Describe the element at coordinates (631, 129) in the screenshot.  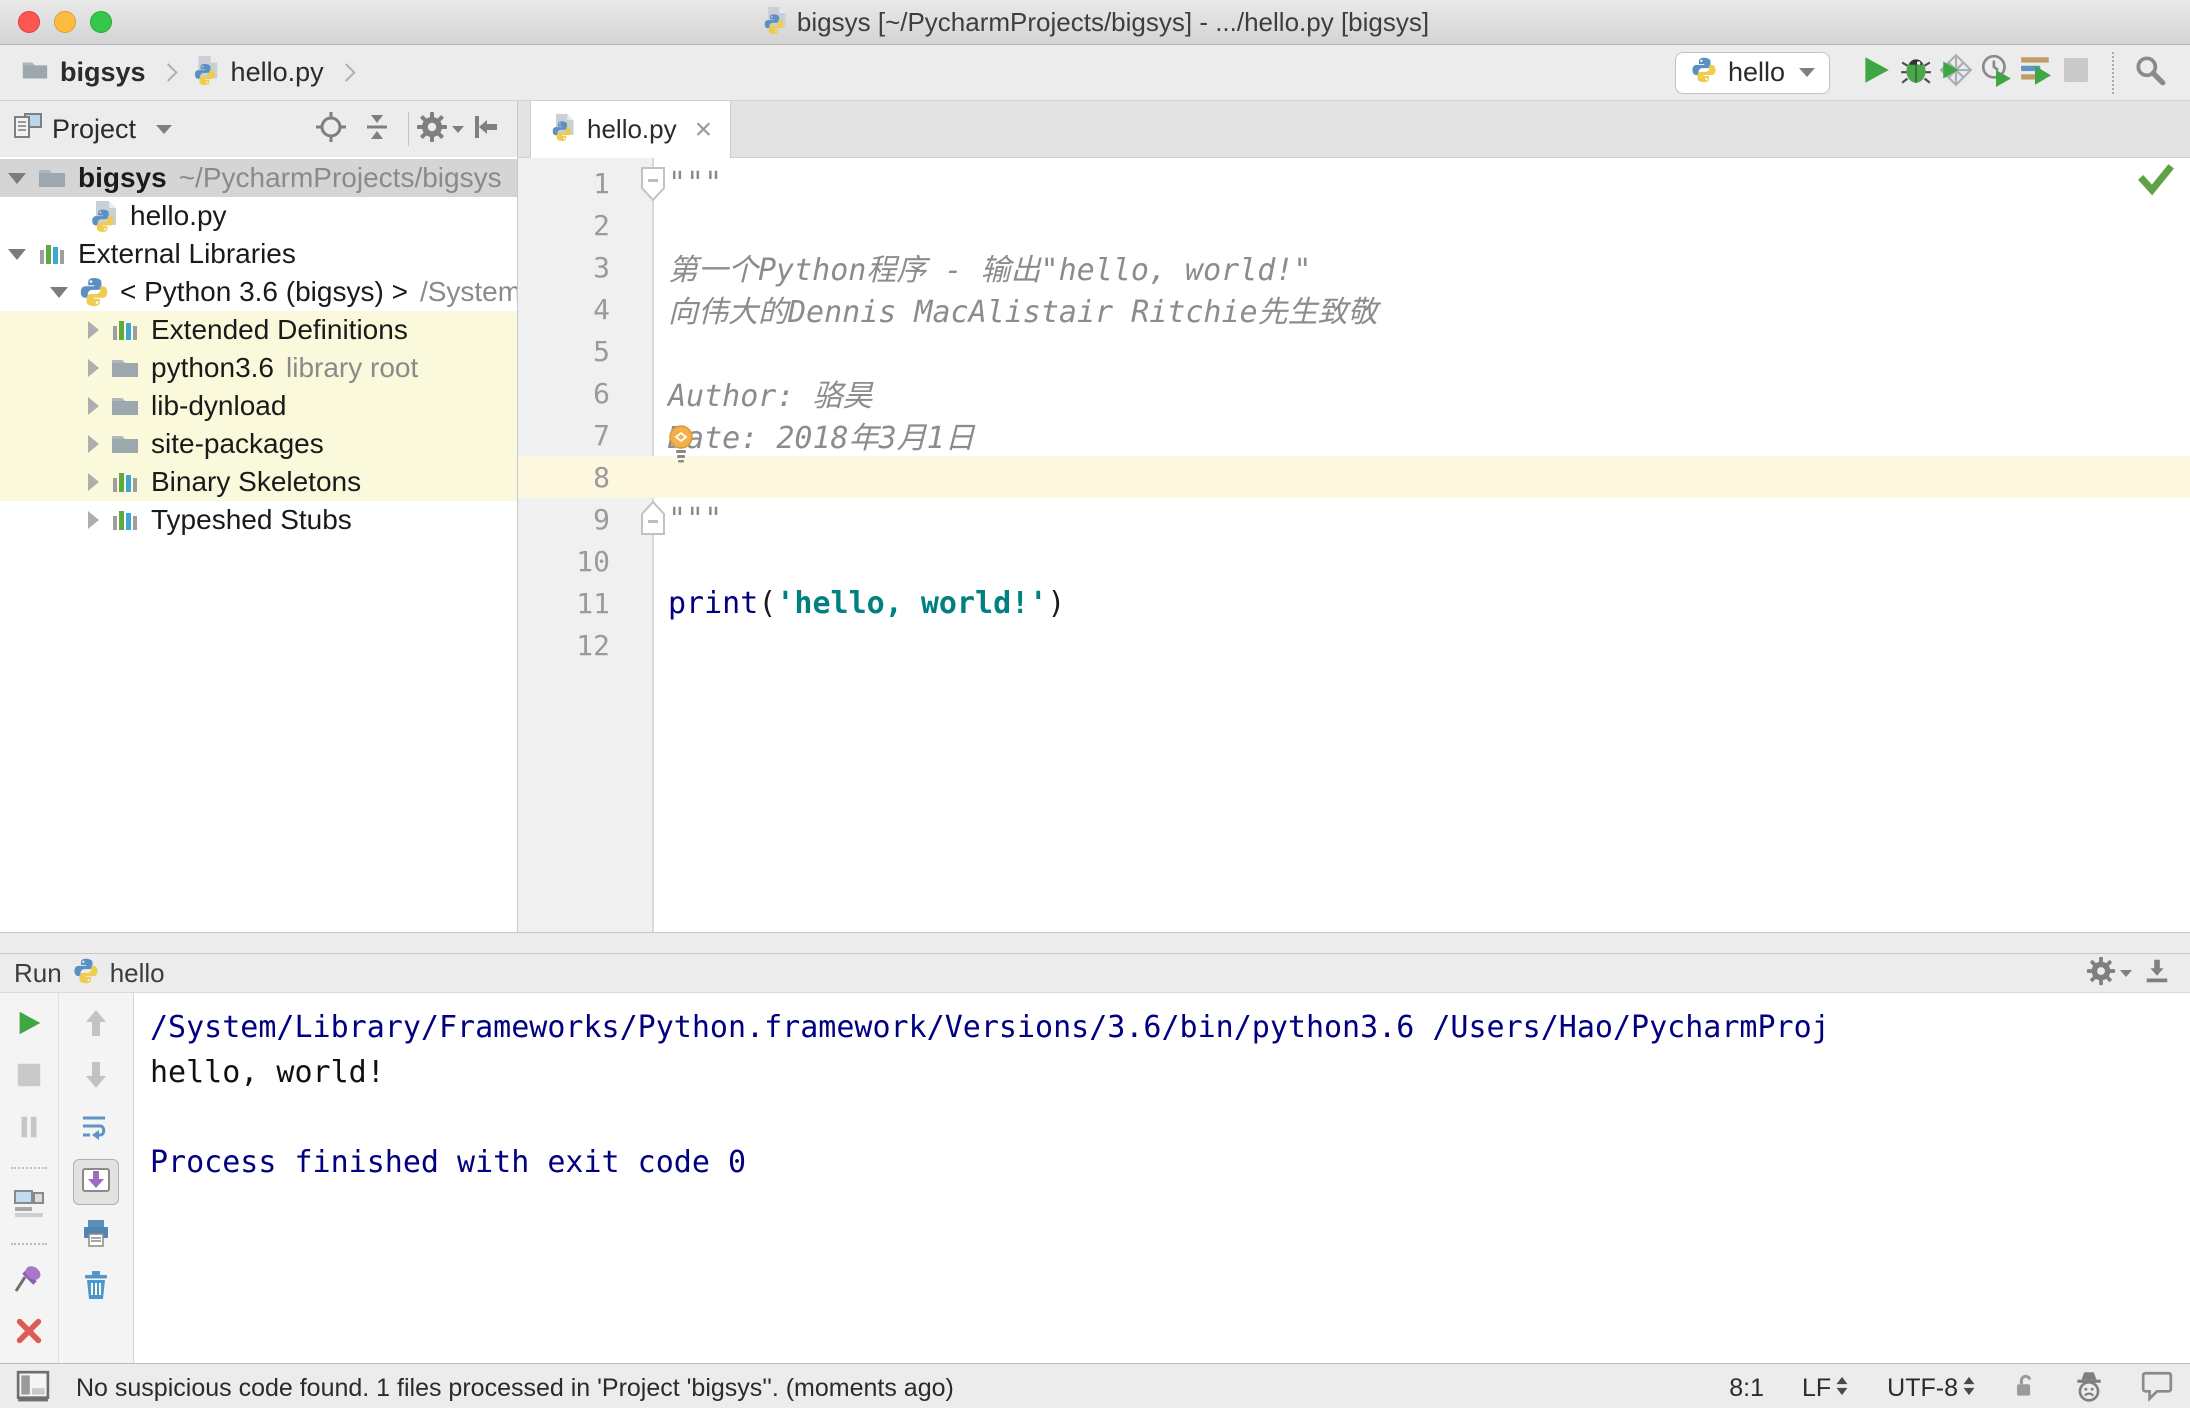
I see `tab-hello-py: hello.py ×` at that location.